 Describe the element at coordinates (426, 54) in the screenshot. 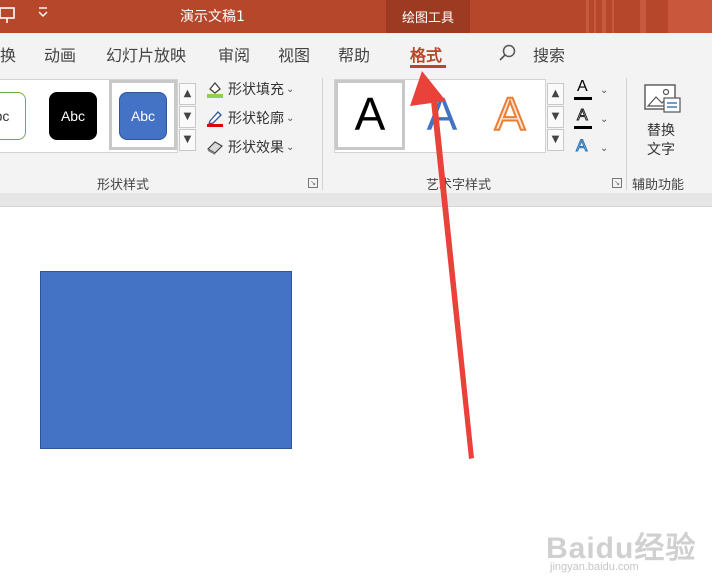

I see `tab-format: 格式` at that location.